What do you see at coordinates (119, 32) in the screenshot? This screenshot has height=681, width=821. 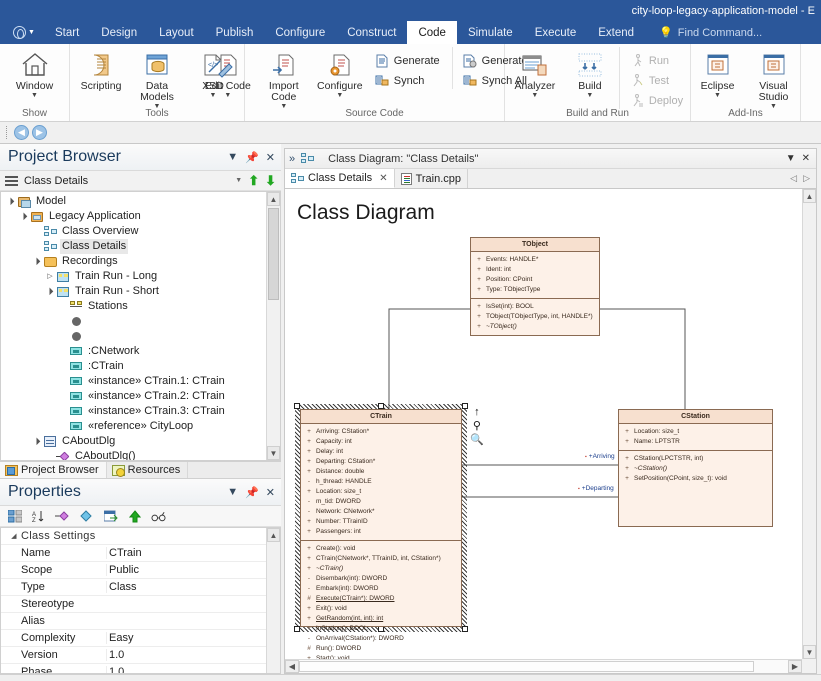 I see `ribbon-tab-design: Design` at bounding box center [119, 32].